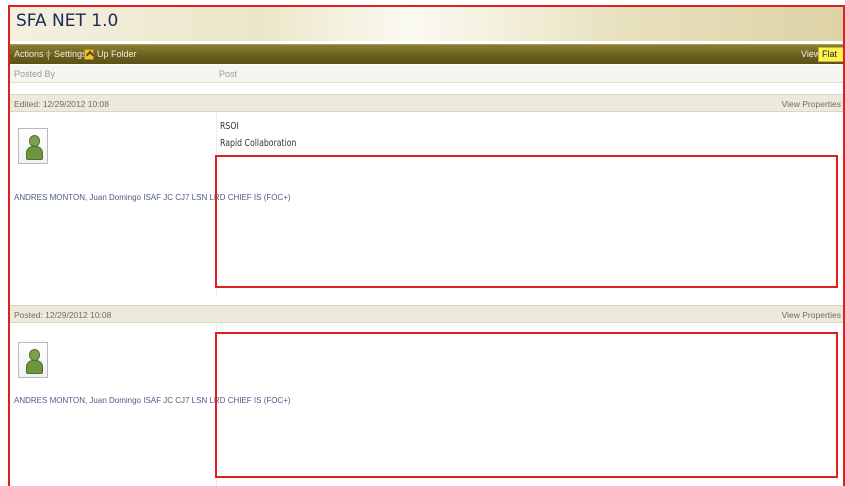  I want to click on toolbar-separator, so click(48, 55).